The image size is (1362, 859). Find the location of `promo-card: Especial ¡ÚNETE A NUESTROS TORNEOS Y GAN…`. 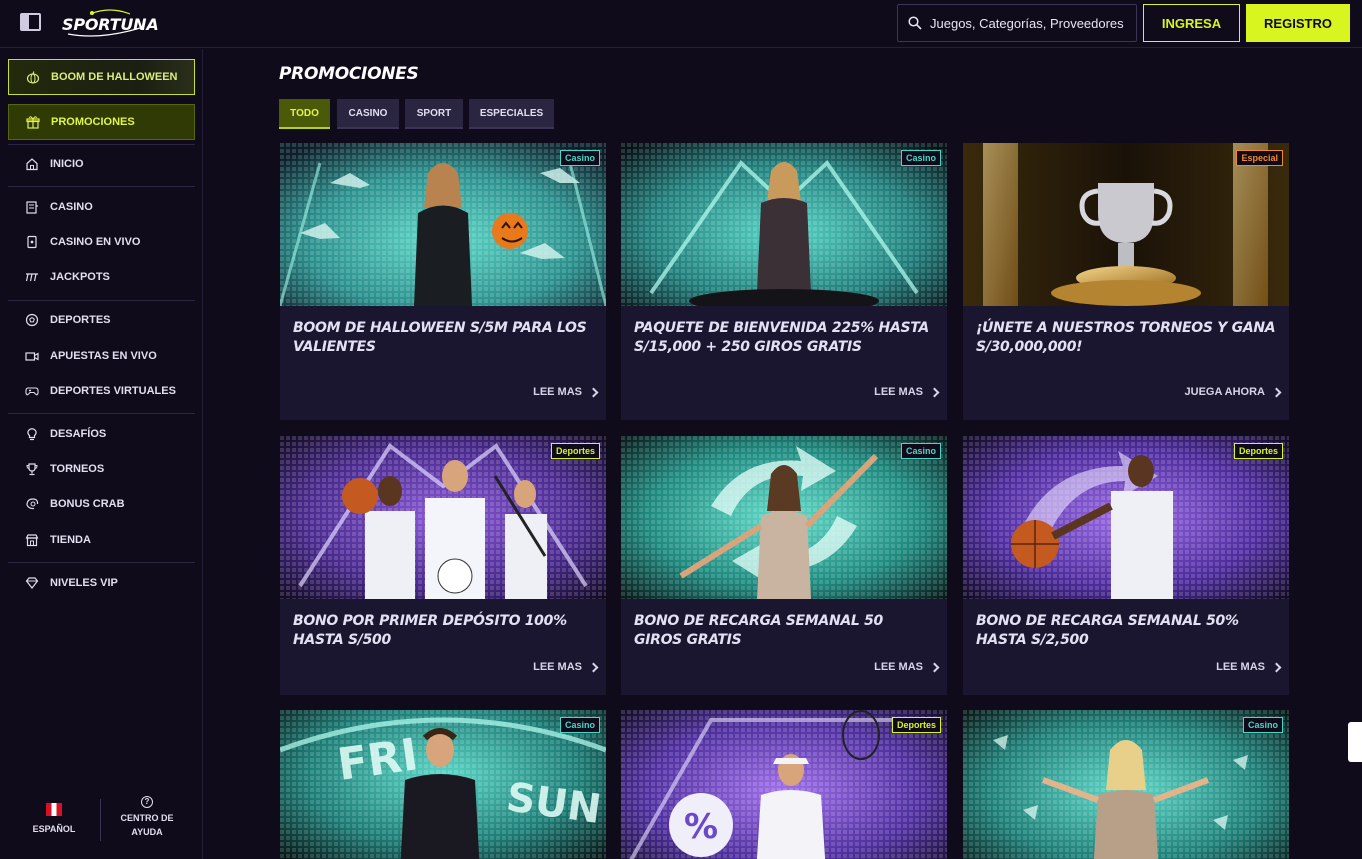

promo-card: Especial ¡ÚNETE A NUESTROS TORNEOS Y GAN… is located at coordinates (1126, 281).